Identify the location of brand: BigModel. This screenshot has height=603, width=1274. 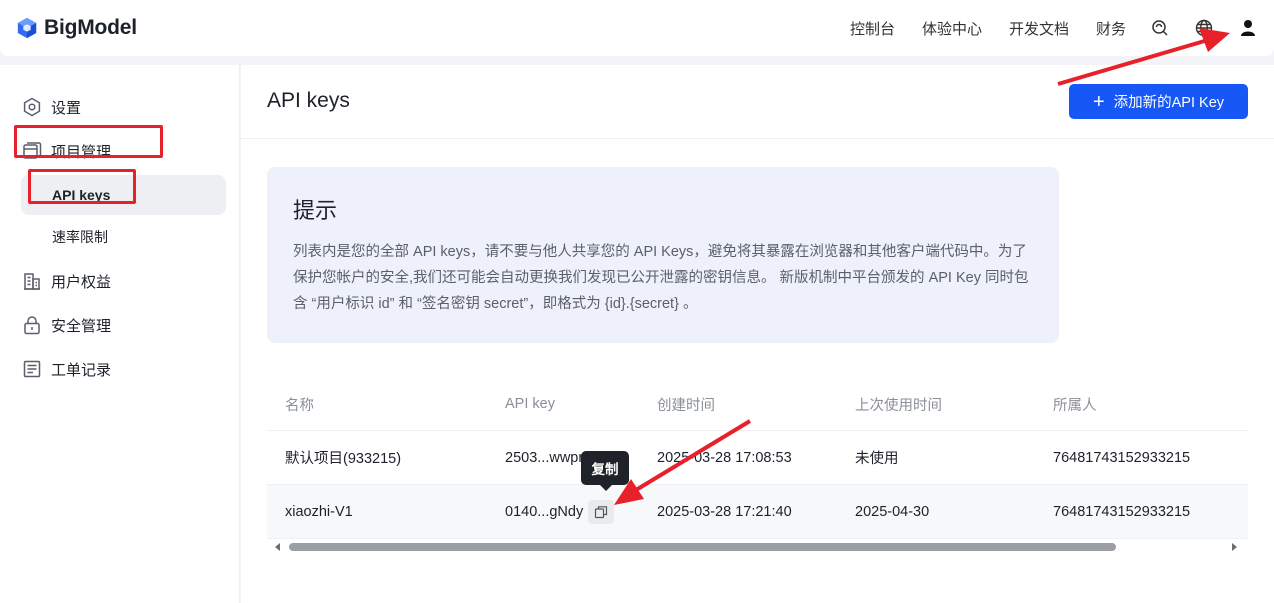
(76, 28).